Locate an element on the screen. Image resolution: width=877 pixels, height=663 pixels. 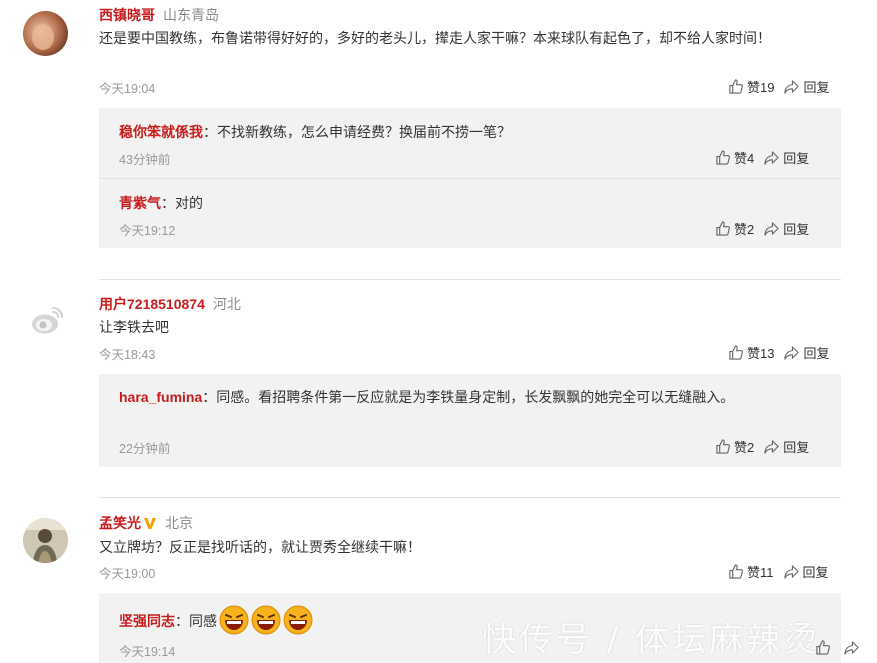
reply-item: 坚强同志：同感 is located at coordinates (216, 620).